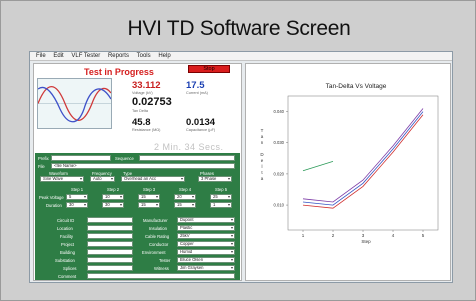 This screenshot has height=301, width=476. Describe the element at coordinates (197, 93) in the screenshot. I see `current-label: Current (mA)` at that location.